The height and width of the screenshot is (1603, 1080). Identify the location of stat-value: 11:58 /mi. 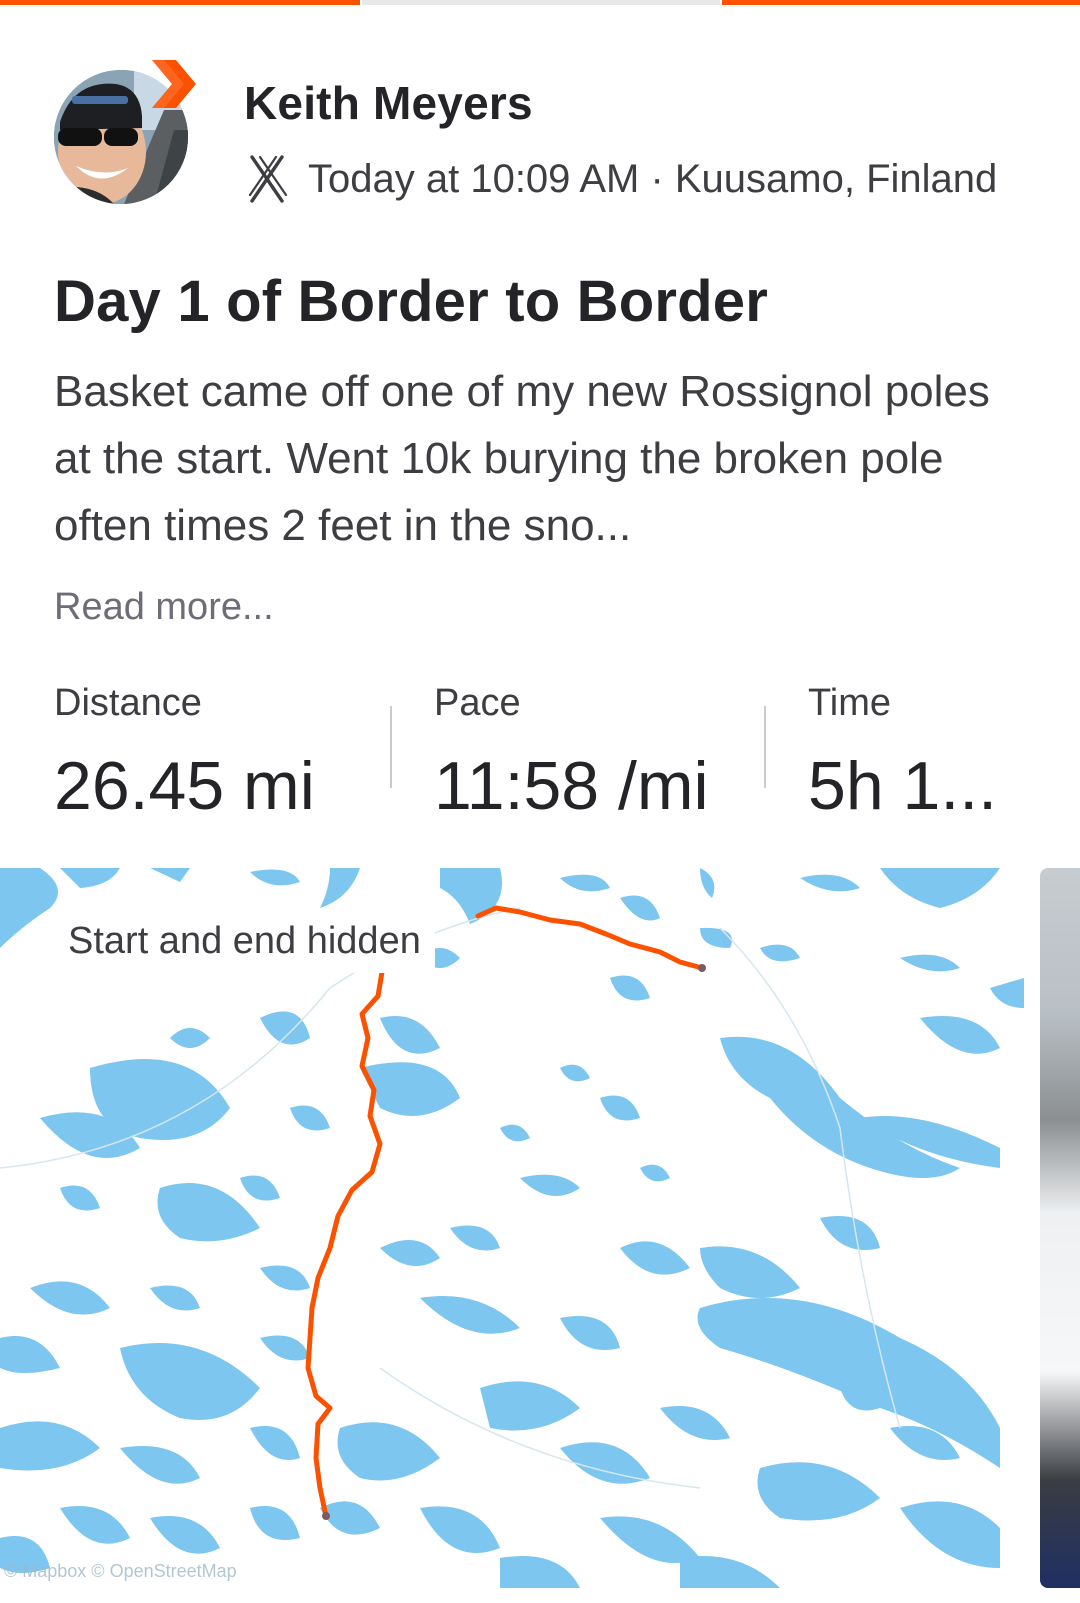
(571, 786).